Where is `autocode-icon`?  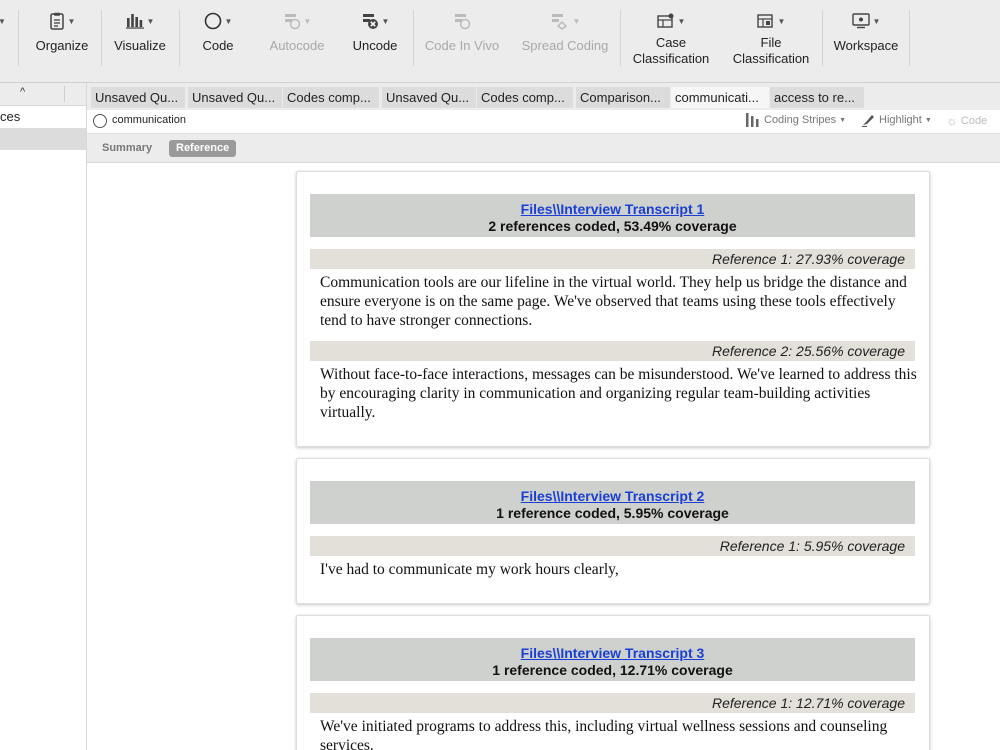 autocode-icon is located at coordinates (292, 22).